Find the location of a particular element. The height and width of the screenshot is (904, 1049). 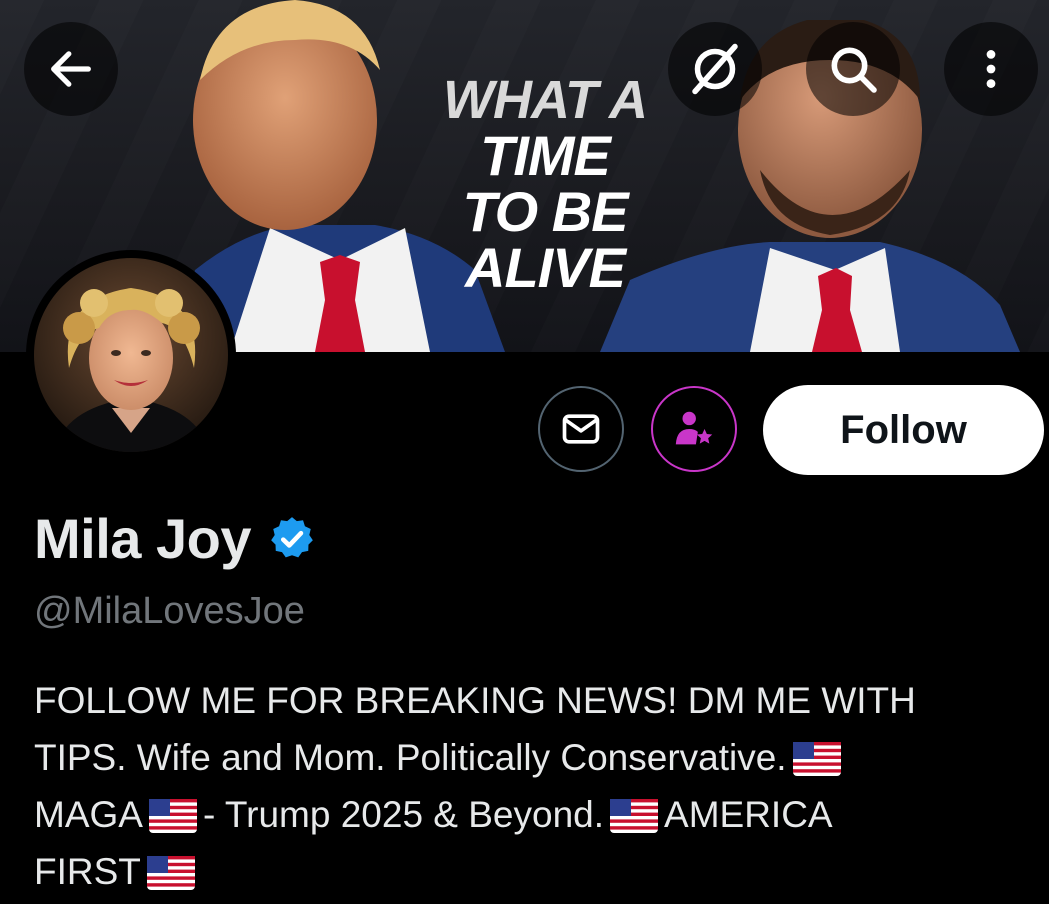

more-button is located at coordinates (991, 69).